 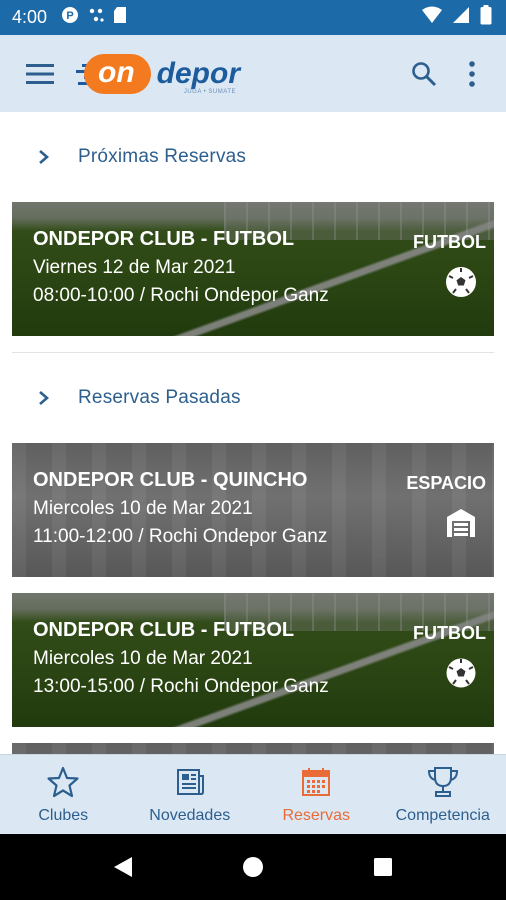 What do you see at coordinates (442, 815) in the screenshot?
I see `nav-label: Competencia` at bounding box center [442, 815].